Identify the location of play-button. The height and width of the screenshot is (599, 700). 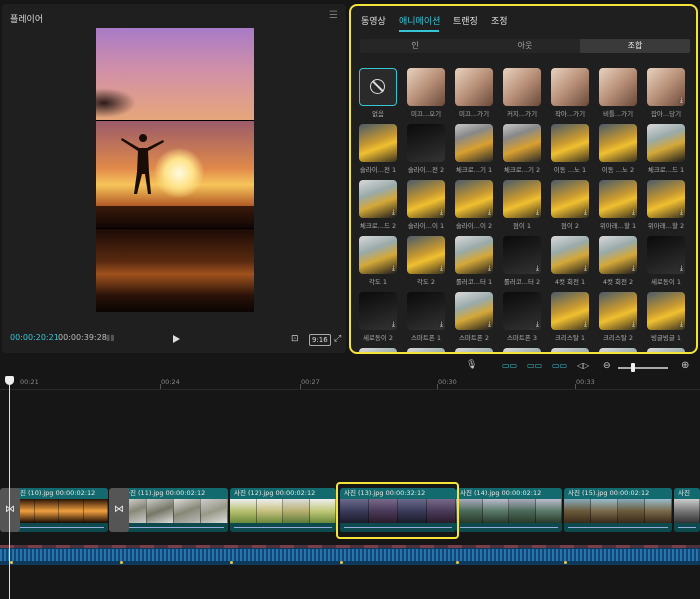
(176, 339).